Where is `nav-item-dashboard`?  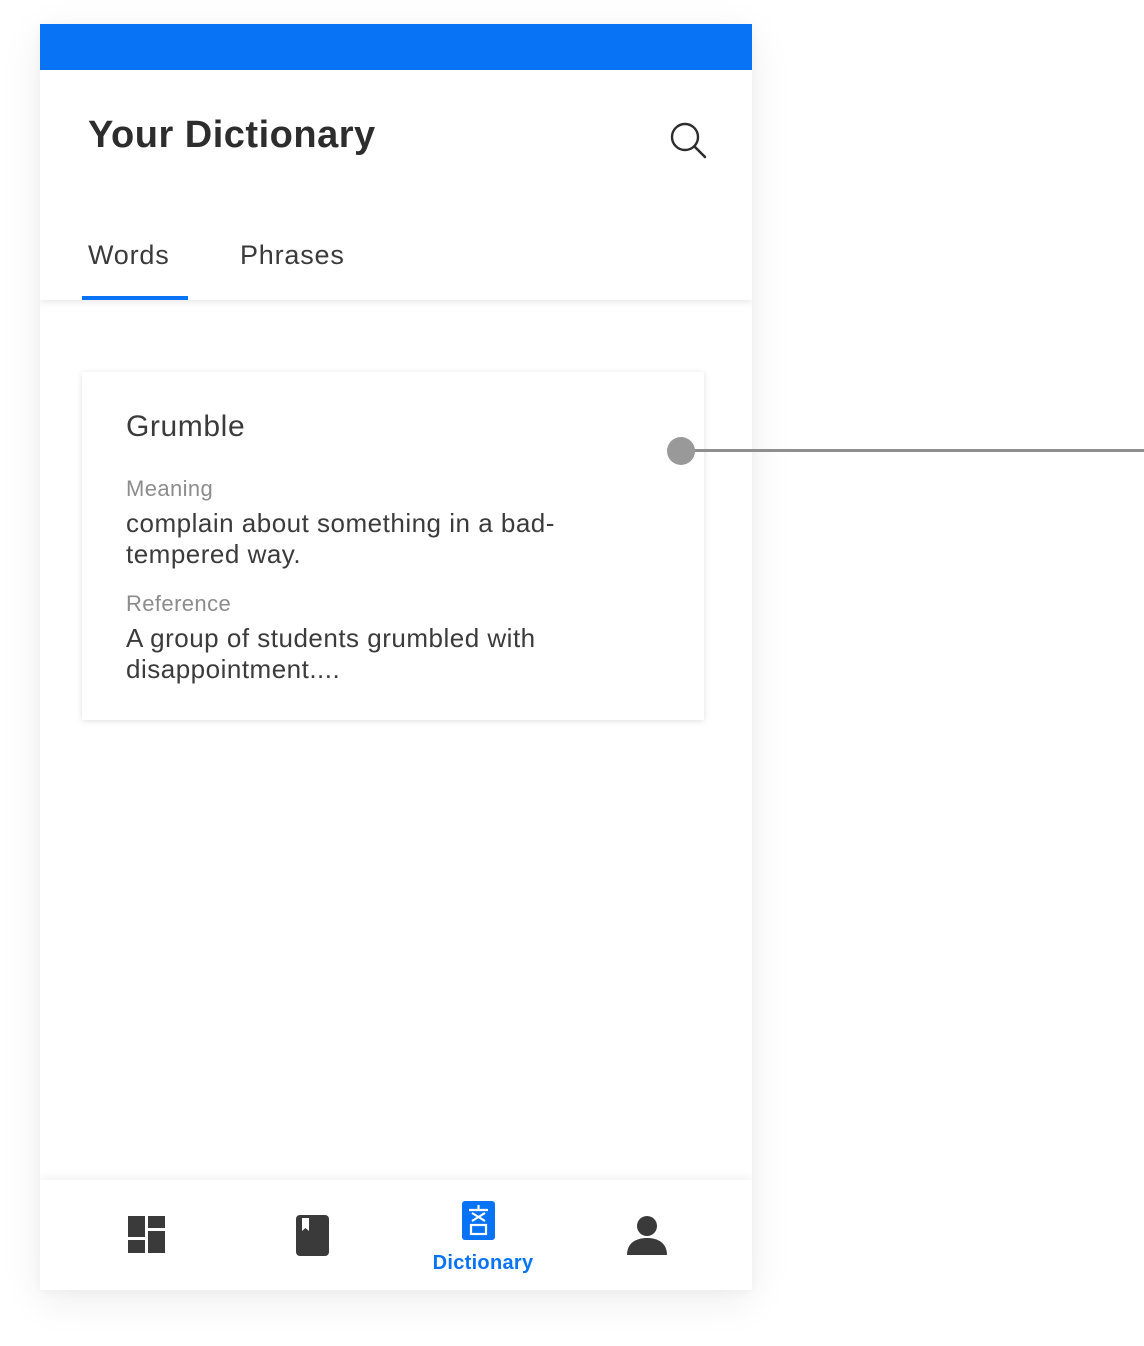 nav-item-dashboard is located at coordinates (148, 1235).